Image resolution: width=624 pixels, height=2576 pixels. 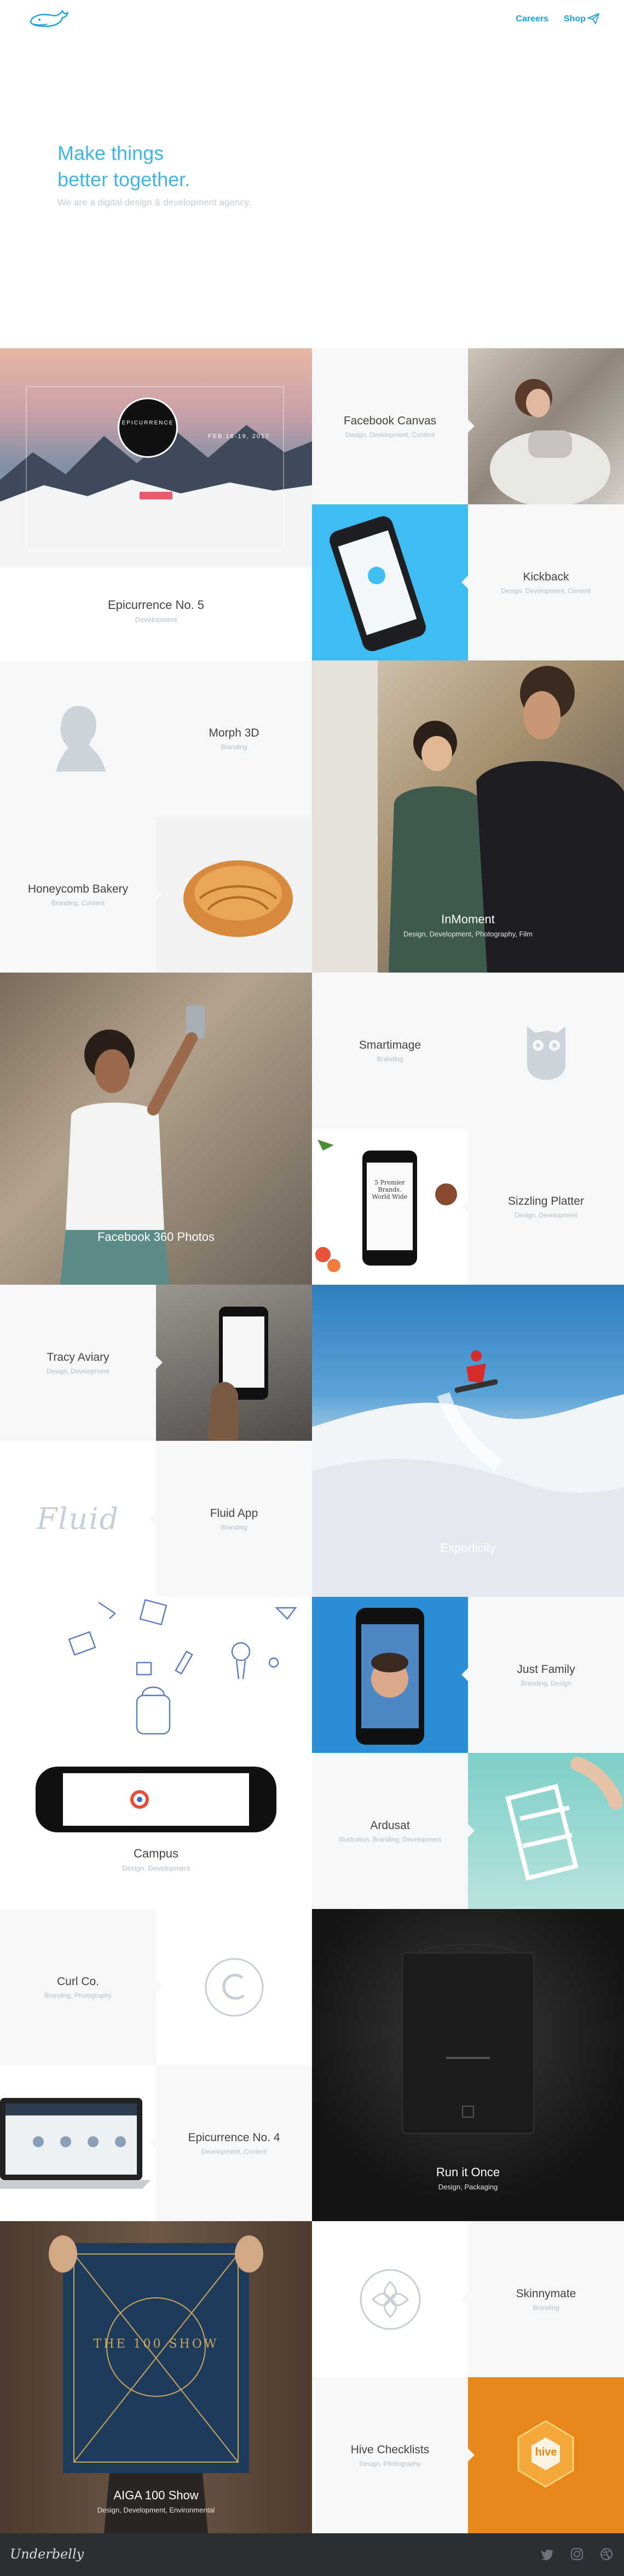 I want to click on project-epicurrence-4: Epicurrence No. 4 Development, Content, so click(x=234, y=2143).